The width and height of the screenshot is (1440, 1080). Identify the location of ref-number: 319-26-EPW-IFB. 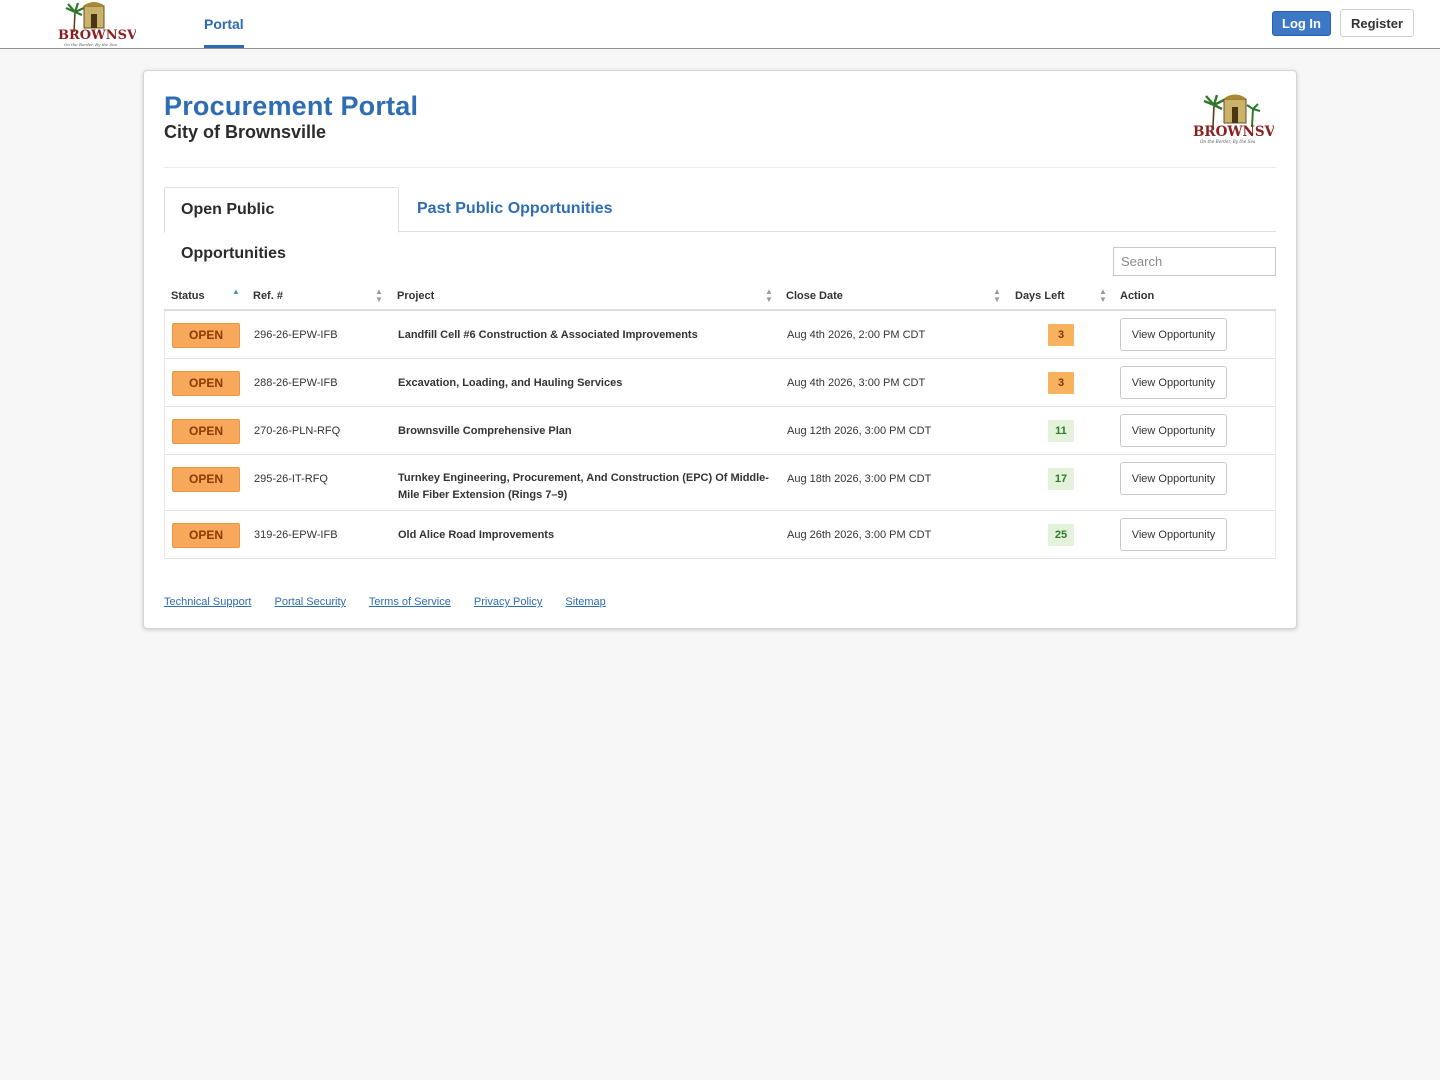
(296, 535).